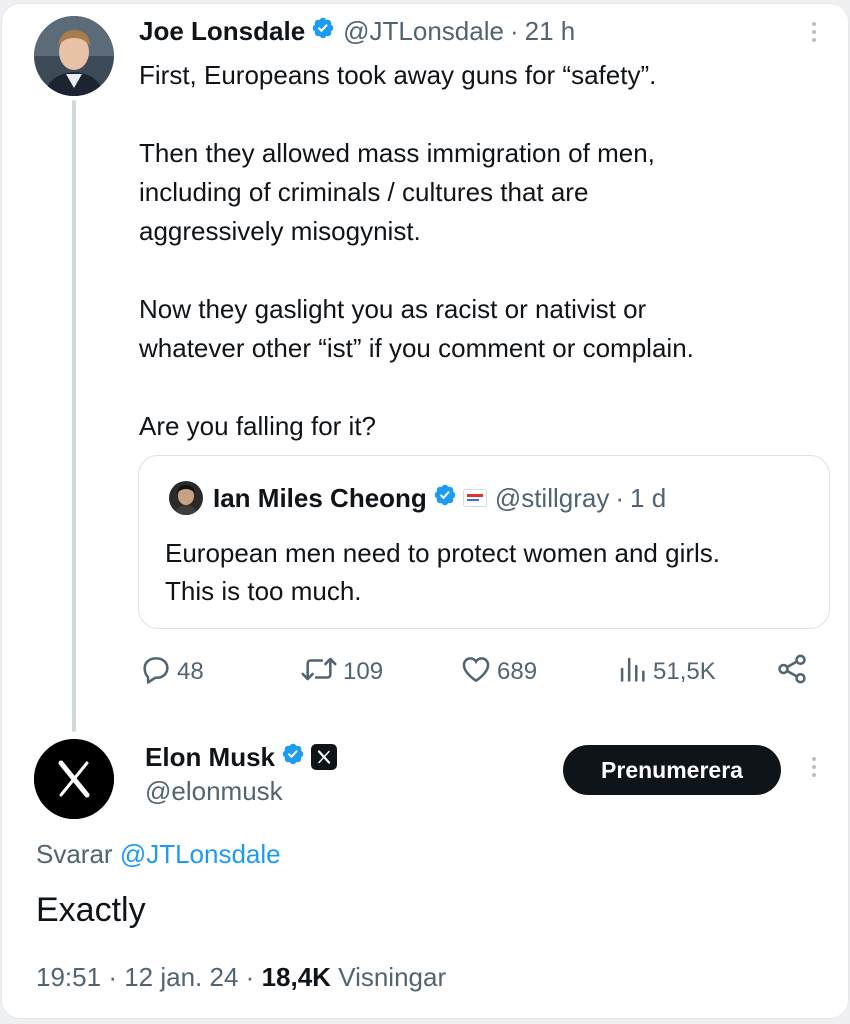 This screenshot has width=850, height=1024. I want to click on x-affiliate-icon, so click(324, 757).